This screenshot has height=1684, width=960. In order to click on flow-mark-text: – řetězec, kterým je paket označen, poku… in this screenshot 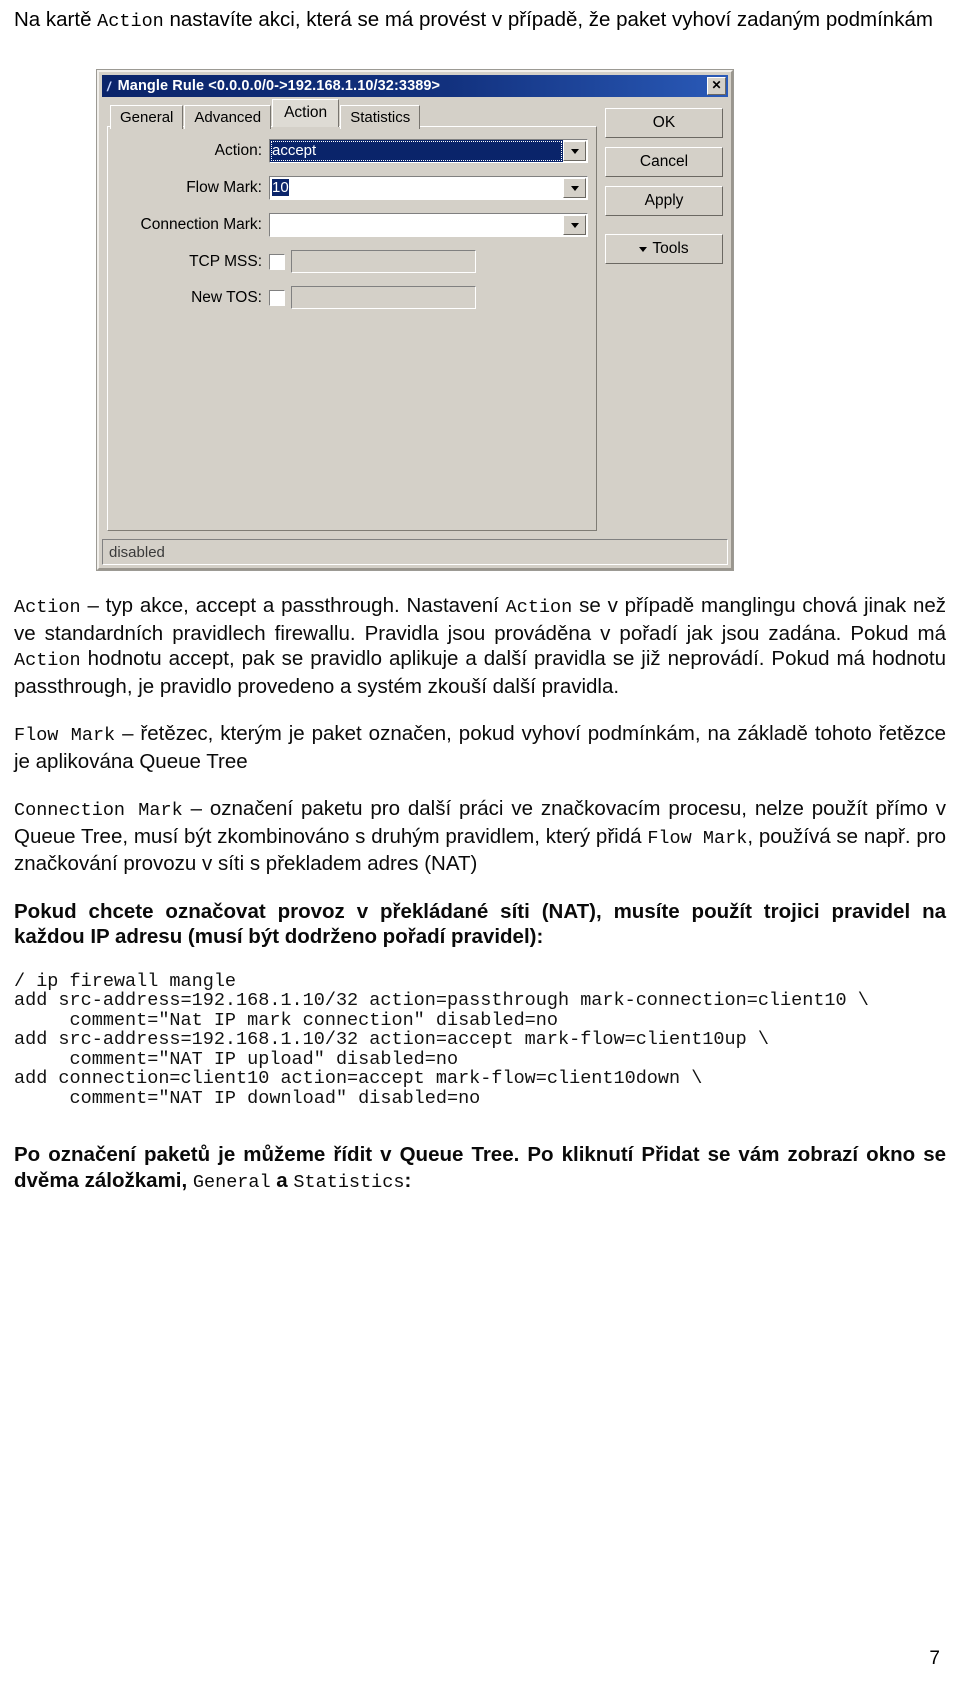, I will do `click(480, 747)`.